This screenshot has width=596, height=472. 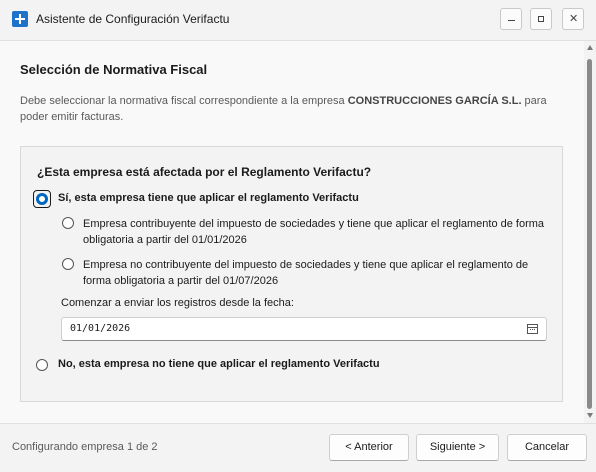 What do you see at coordinates (547, 447) in the screenshot?
I see `cancel-button: Cancelar` at bounding box center [547, 447].